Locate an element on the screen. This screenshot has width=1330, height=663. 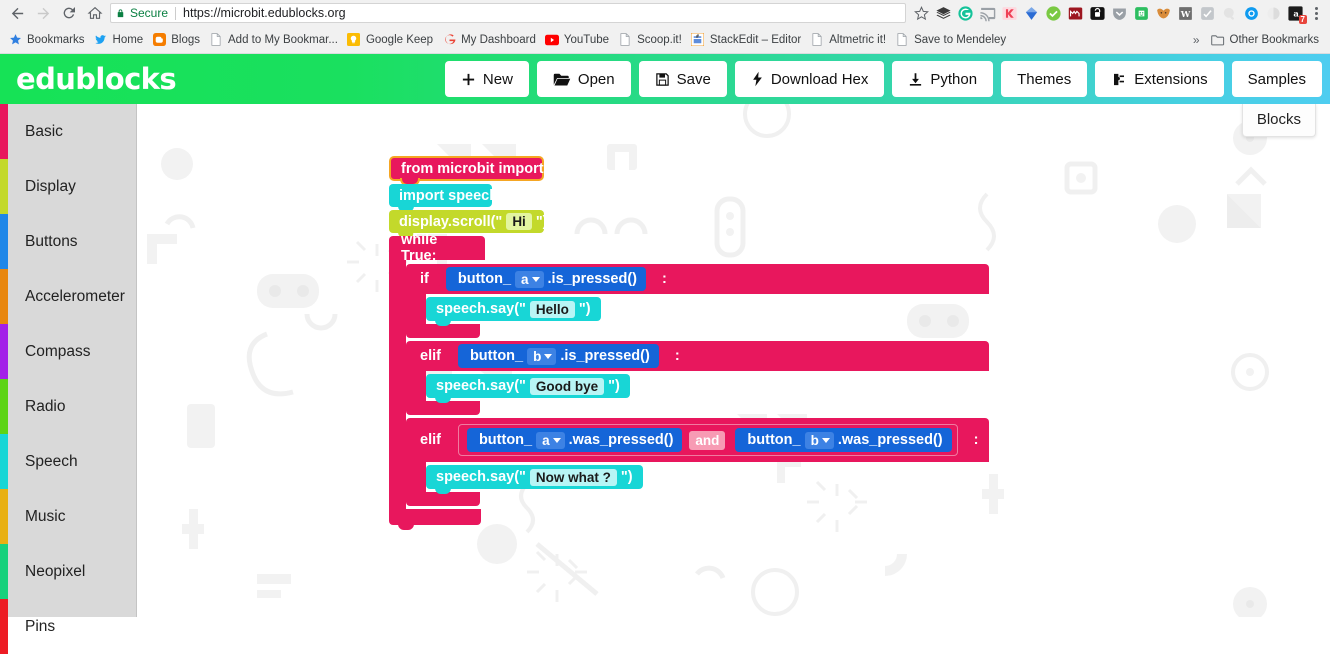
value-suffix: .is_pressed() is located at coordinates (605, 356).